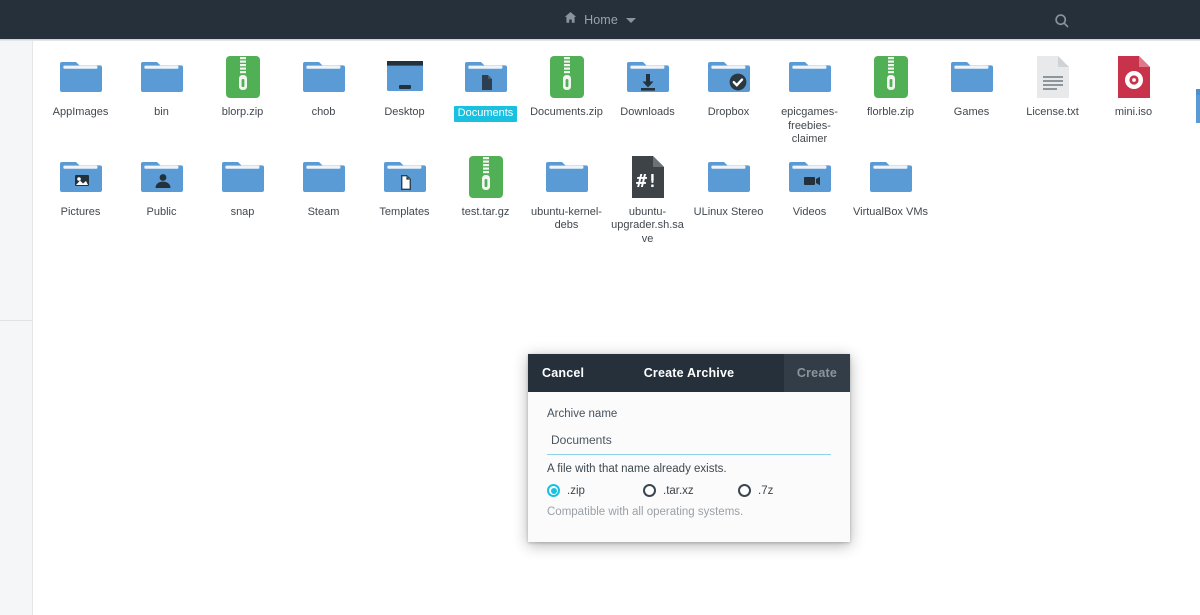 The width and height of the screenshot is (1200, 615). Describe the element at coordinates (323, 112) in the screenshot. I see `file-label: chob` at that location.